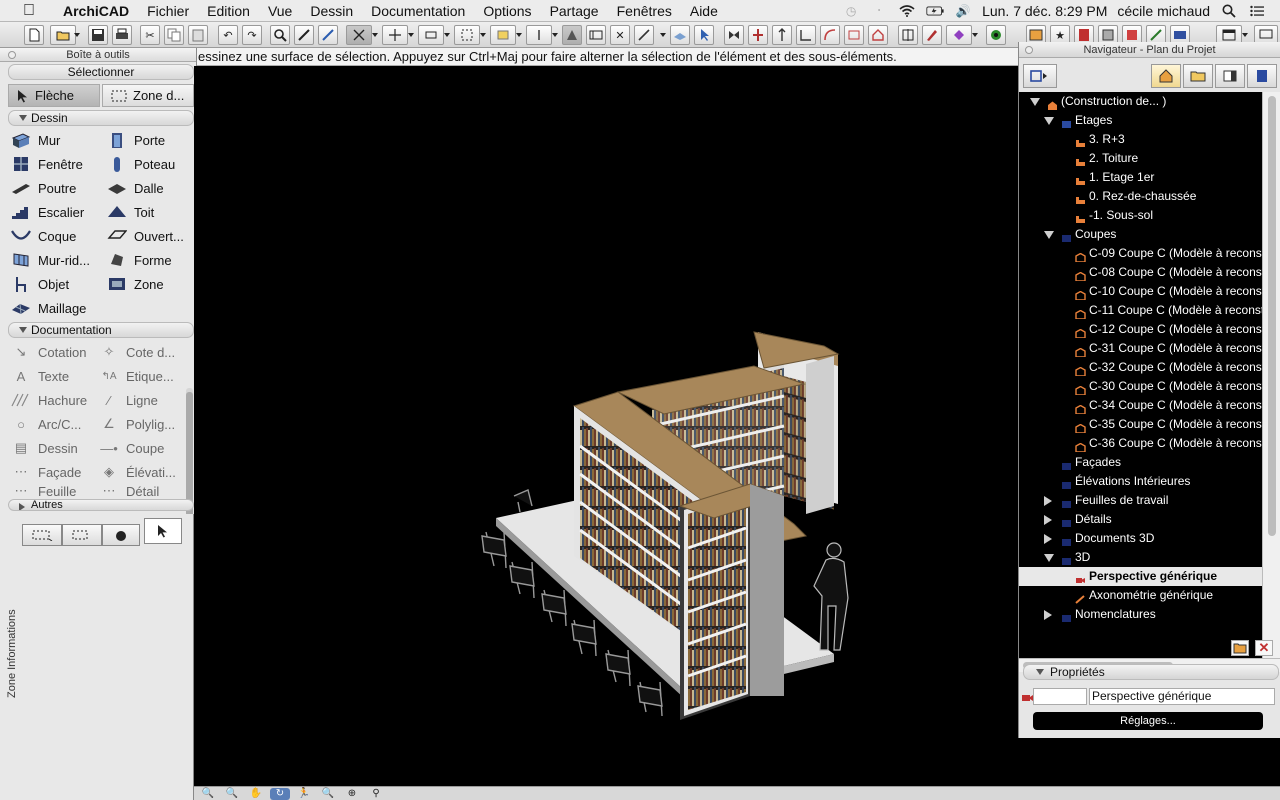  I want to click on zoom-menu-icon: ⊕, so click(352, 794).